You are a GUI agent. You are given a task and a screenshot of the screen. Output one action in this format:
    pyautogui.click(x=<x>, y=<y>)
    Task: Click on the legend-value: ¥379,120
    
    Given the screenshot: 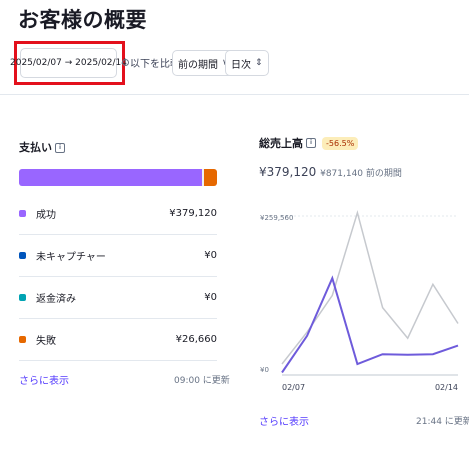 What is the action you would take?
    pyautogui.click(x=193, y=213)
    